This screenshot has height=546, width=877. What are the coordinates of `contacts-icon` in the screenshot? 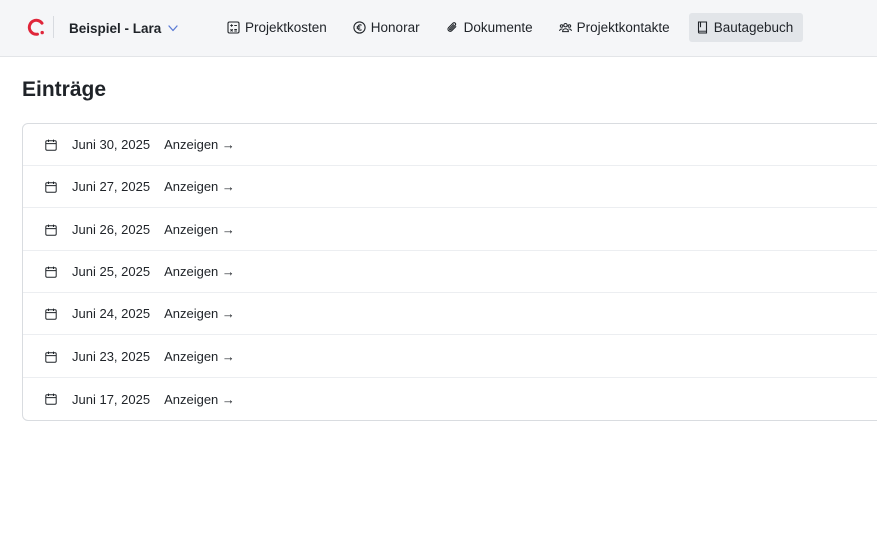 It's located at (565, 27).